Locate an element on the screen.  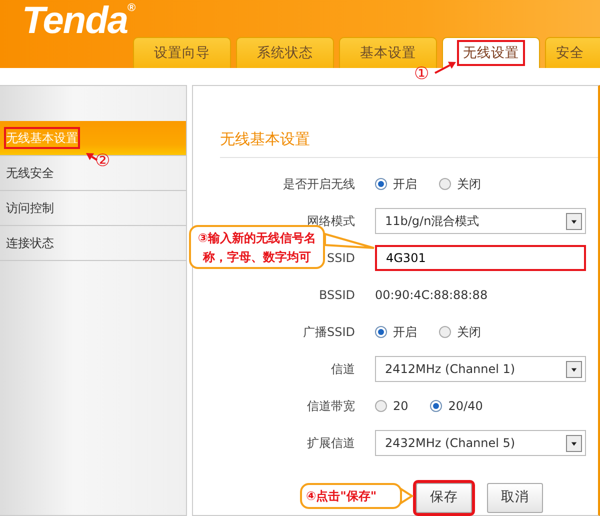
cancel-button: 取消 is located at coordinates (515, 497).